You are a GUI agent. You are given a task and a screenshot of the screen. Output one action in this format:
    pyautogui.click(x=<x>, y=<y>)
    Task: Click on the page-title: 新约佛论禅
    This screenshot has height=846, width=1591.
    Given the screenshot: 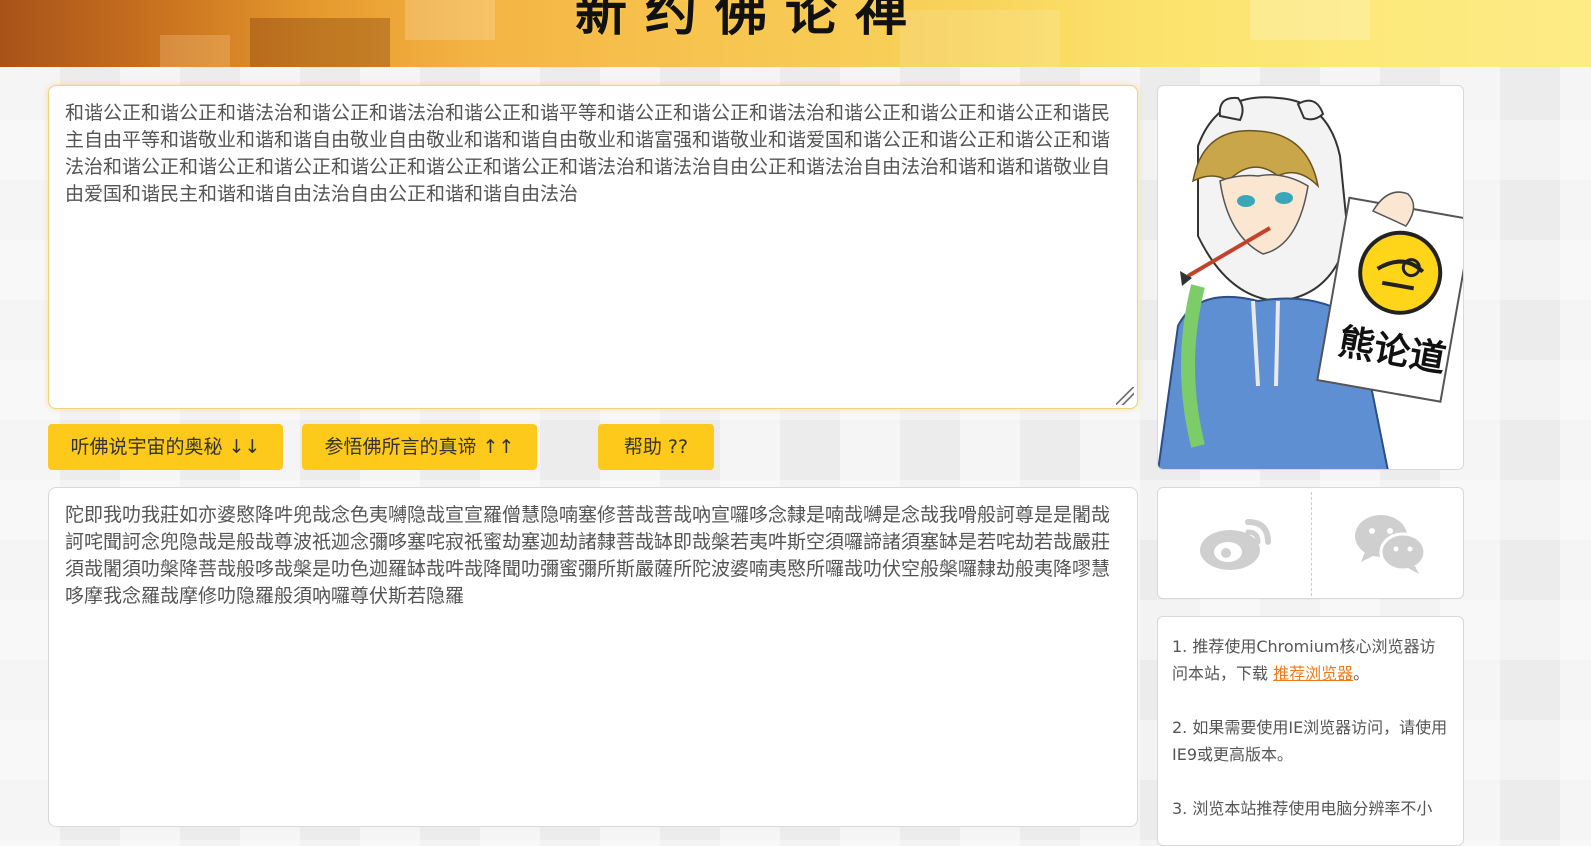 What is the action you would take?
    pyautogui.click(x=750, y=21)
    